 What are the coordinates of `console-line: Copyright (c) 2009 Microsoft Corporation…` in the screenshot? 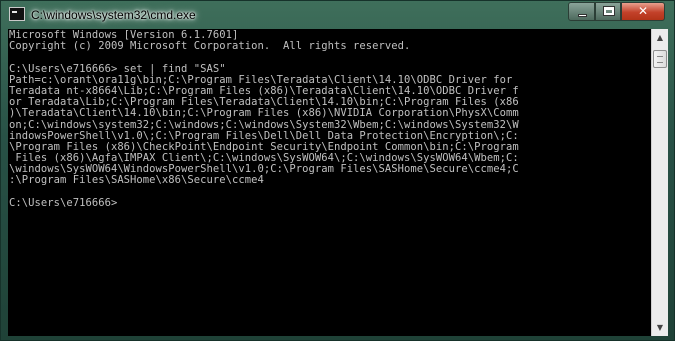 It's located at (210, 46).